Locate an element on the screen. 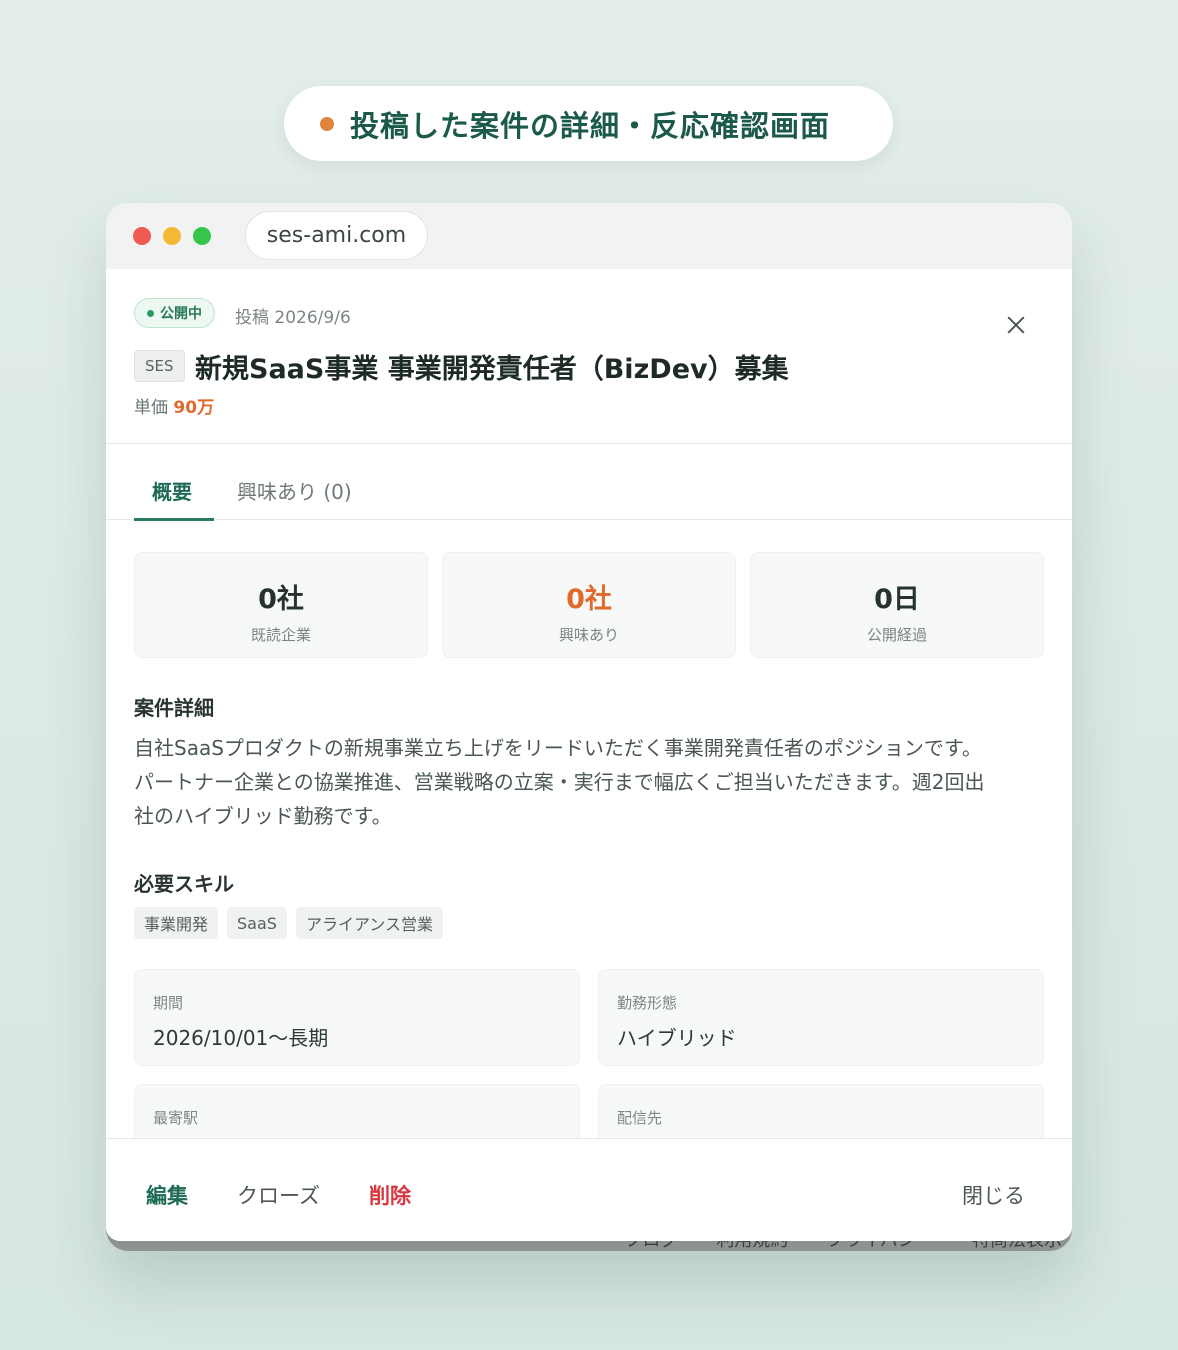 This screenshot has height=1350, width=1178. tab-interested: 興味あり (0) is located at coordinates (294, 490).